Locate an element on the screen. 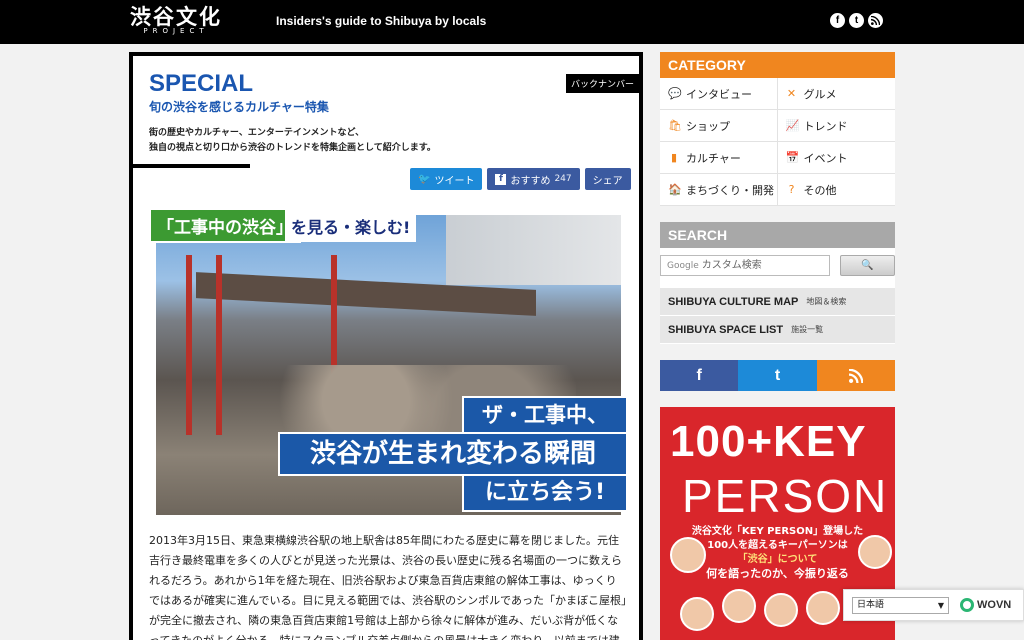 The width and height of the screenshot is (1024, 640). banner-line2: PERSON is located at coordinates (785, 496).